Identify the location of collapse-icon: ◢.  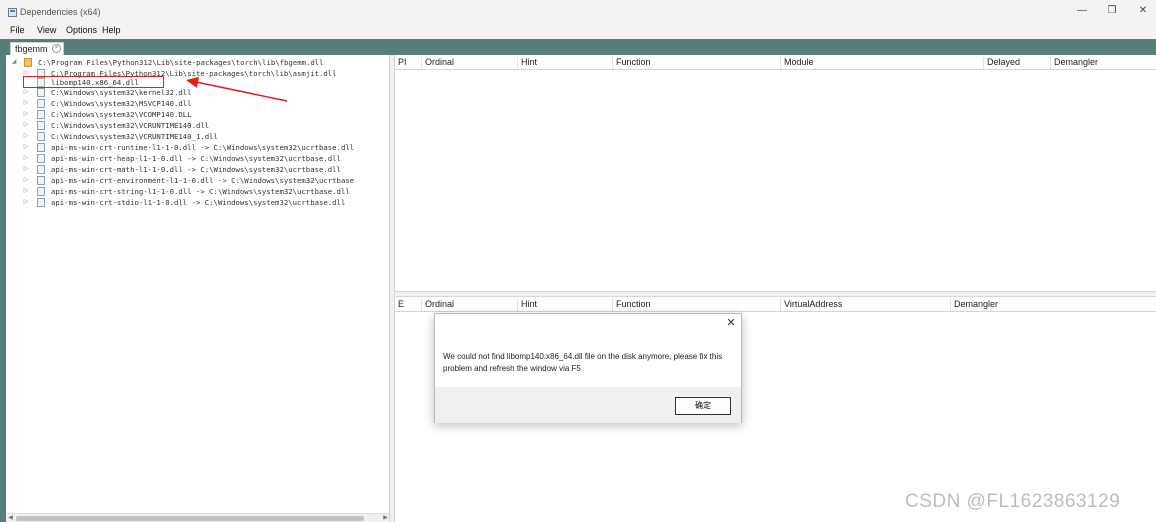
(14, 62).